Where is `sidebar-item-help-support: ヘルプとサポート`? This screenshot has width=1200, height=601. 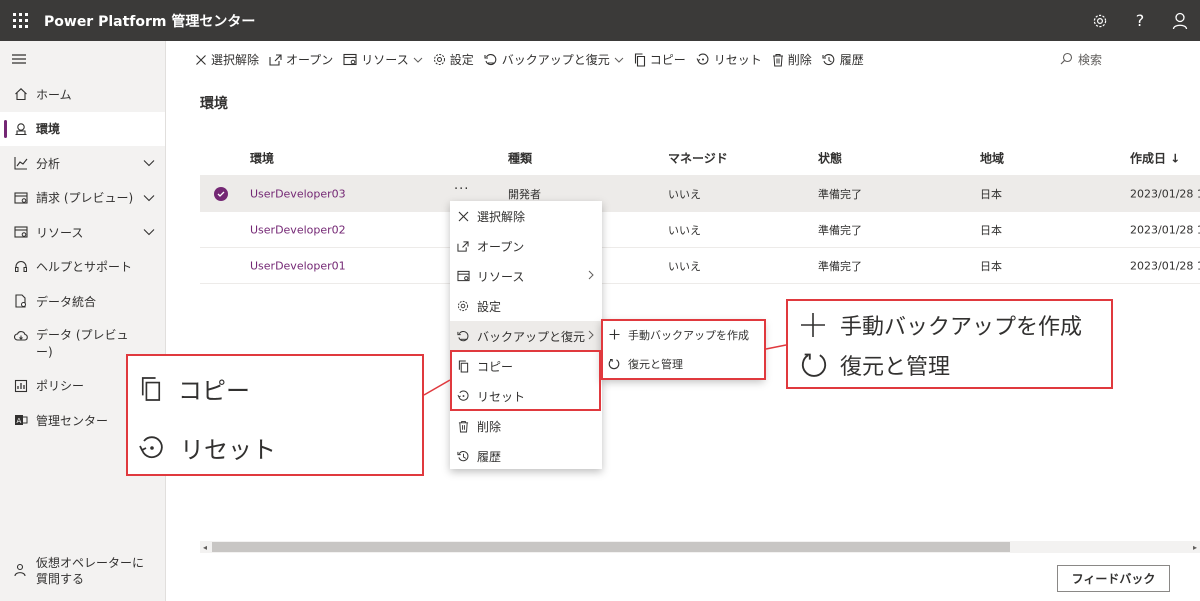
sidebar-item-help-support: ヘルプとサポート is located at coordinates (82, 267).